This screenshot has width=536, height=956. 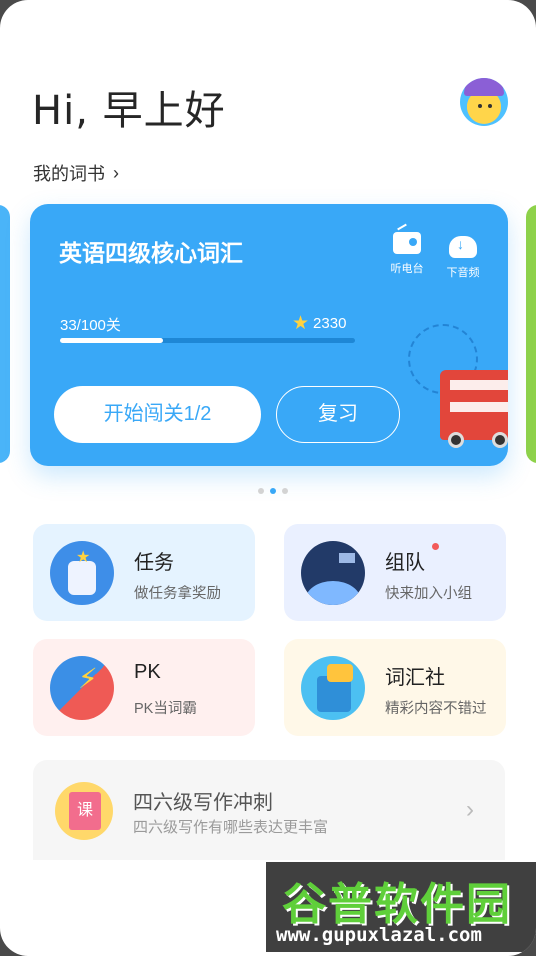 I want to click on my-wordbook-link: 我的词书 ›, so click(x=76, y=173).